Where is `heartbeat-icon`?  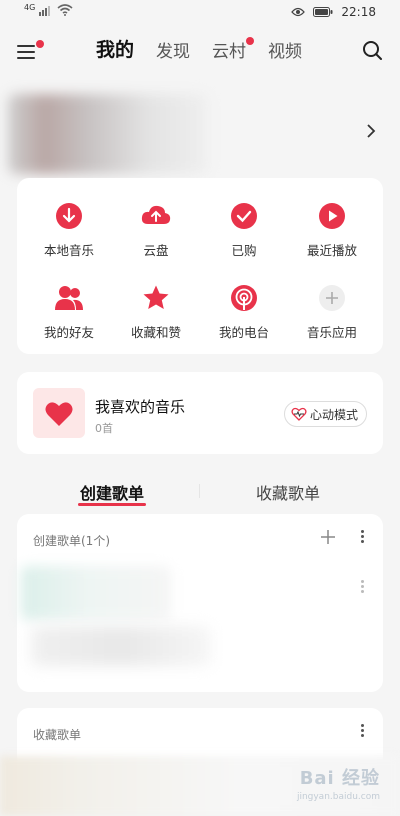
heartbeat-icon is located at coordinates (299, 414).